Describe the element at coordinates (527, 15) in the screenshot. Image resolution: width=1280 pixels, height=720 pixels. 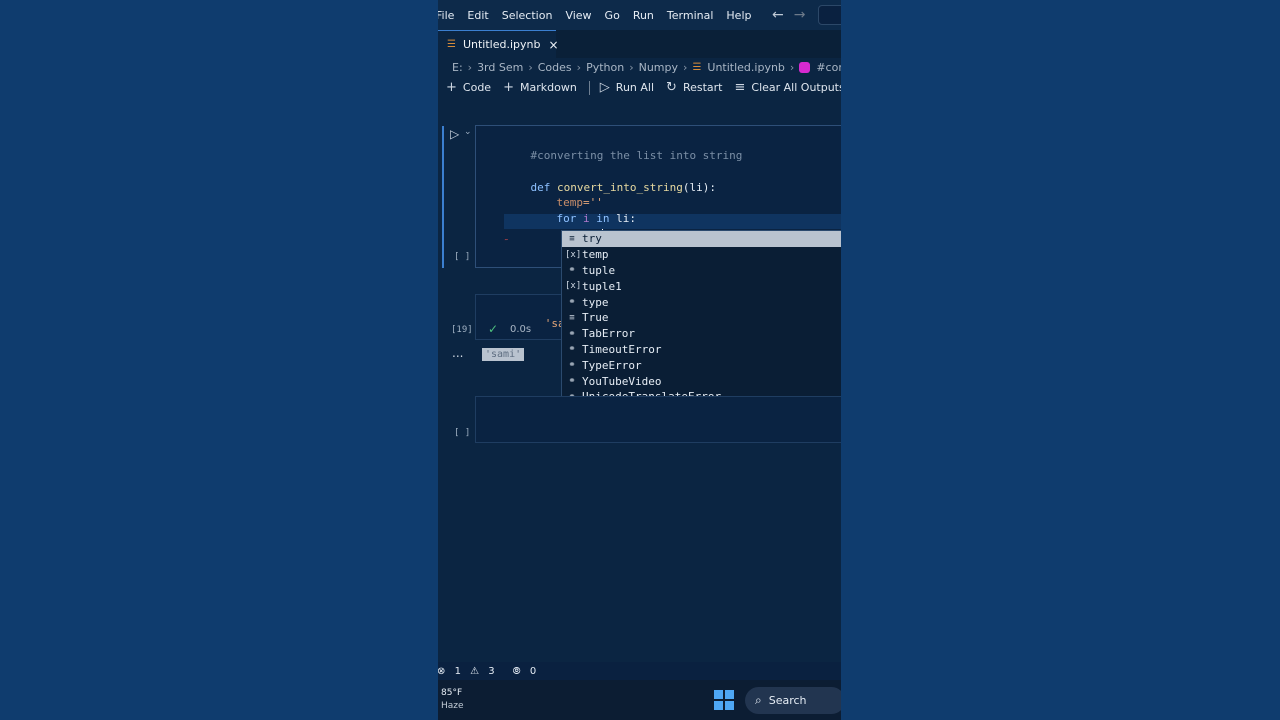
I see `menu-selection: Selection` at that location.